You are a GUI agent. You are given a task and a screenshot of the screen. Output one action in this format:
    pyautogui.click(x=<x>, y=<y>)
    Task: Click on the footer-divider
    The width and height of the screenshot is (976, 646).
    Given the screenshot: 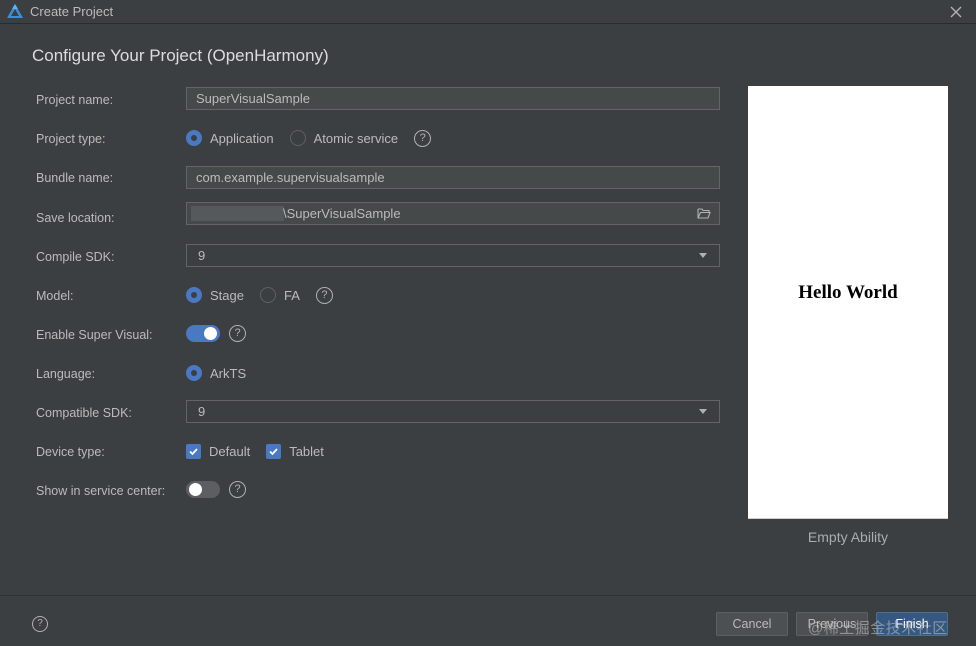 What is the action you would take?
    pyautogui.click(x=488, y=595)
    